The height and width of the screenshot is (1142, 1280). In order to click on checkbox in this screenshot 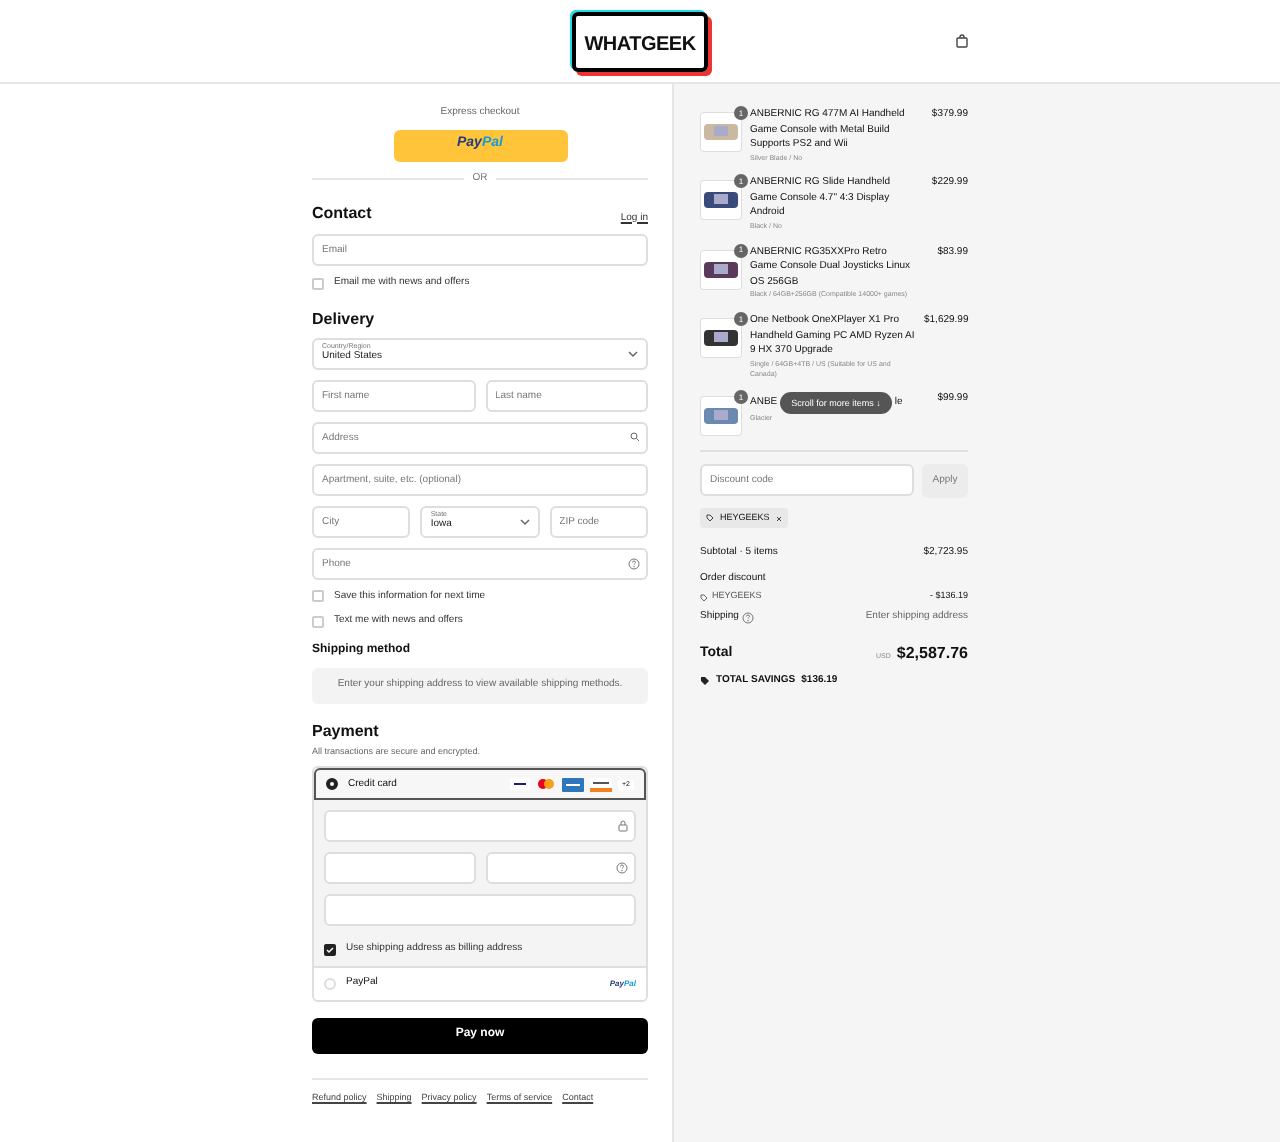, I will do `click(330, 950)`.